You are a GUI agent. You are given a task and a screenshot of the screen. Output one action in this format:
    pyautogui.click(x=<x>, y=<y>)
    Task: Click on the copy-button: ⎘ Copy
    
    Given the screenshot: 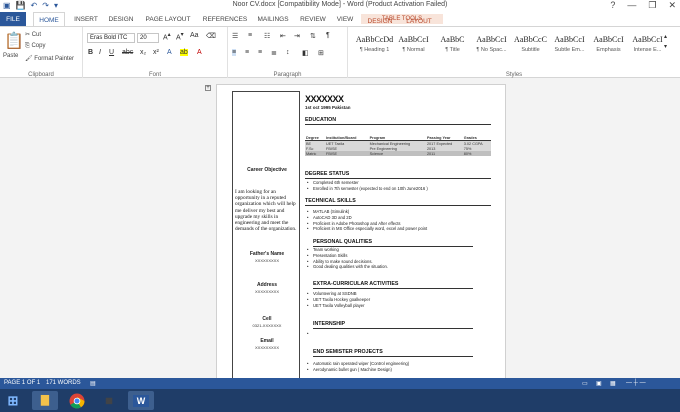 What is the action you would take?
    pyautogui.click(x=35, y=46)
    